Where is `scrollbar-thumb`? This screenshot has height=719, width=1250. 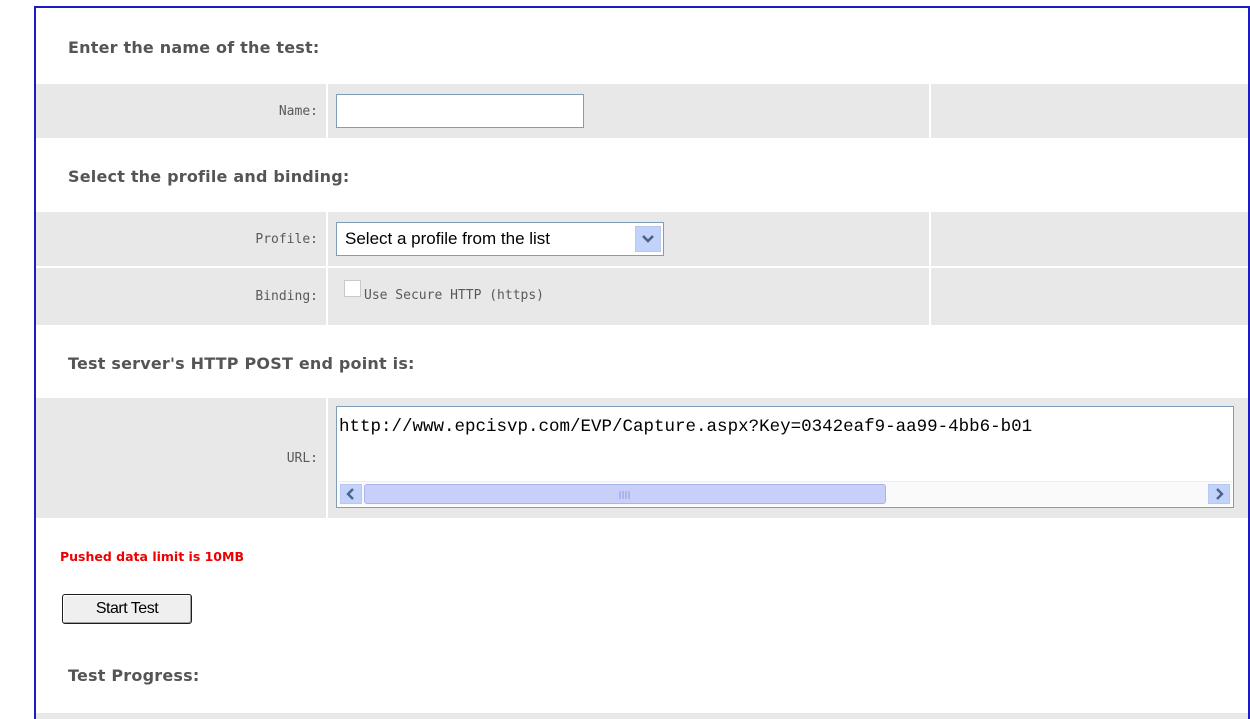
scrollbar-thumb is located at coordinates (625, 494).